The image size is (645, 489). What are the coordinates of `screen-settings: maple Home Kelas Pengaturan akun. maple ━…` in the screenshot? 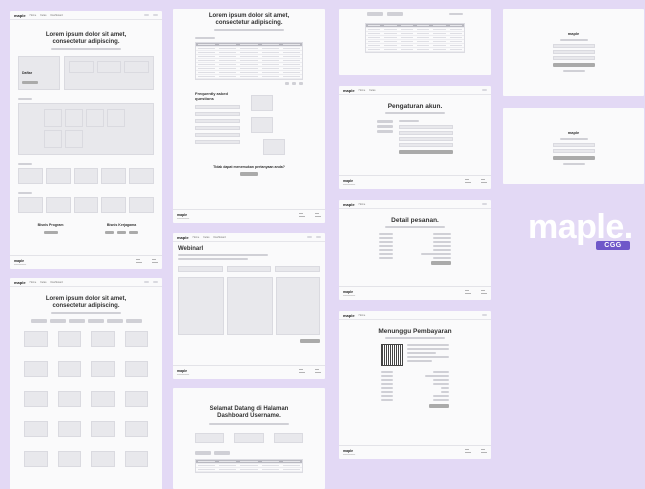 It's located at (415, 137).